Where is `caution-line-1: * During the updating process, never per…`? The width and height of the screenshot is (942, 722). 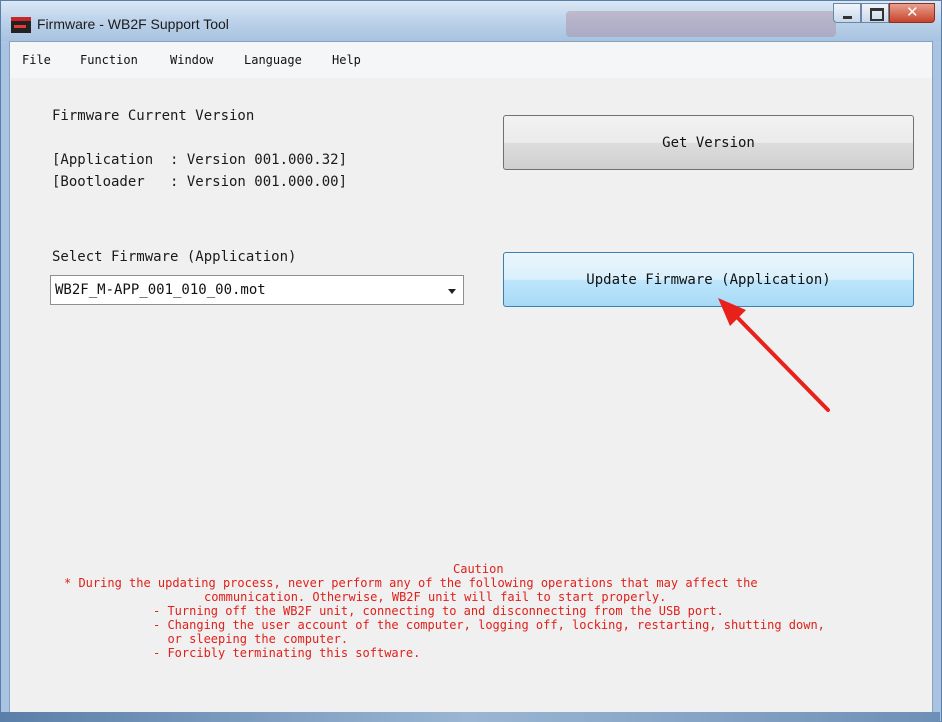
caution-line-1: * During the updating process, never per… is located at coordinates (411, 583).